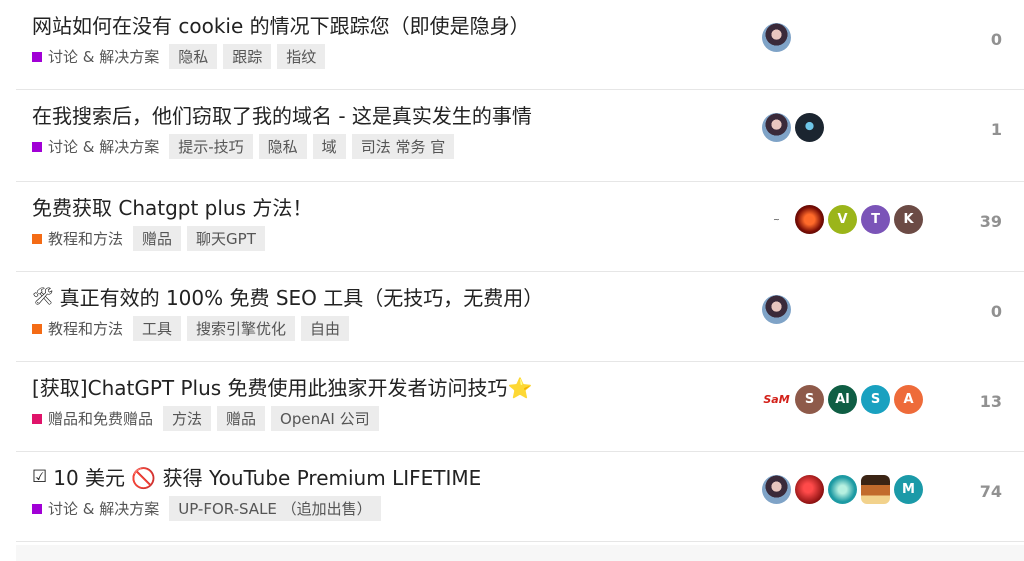 The image size is (1024, 561). What do you see at coordinates (275, 508) in the screenshot?
I see `topic-tag: UP-FOR-SALE （追加出售）` at bounding box center [275, 508].